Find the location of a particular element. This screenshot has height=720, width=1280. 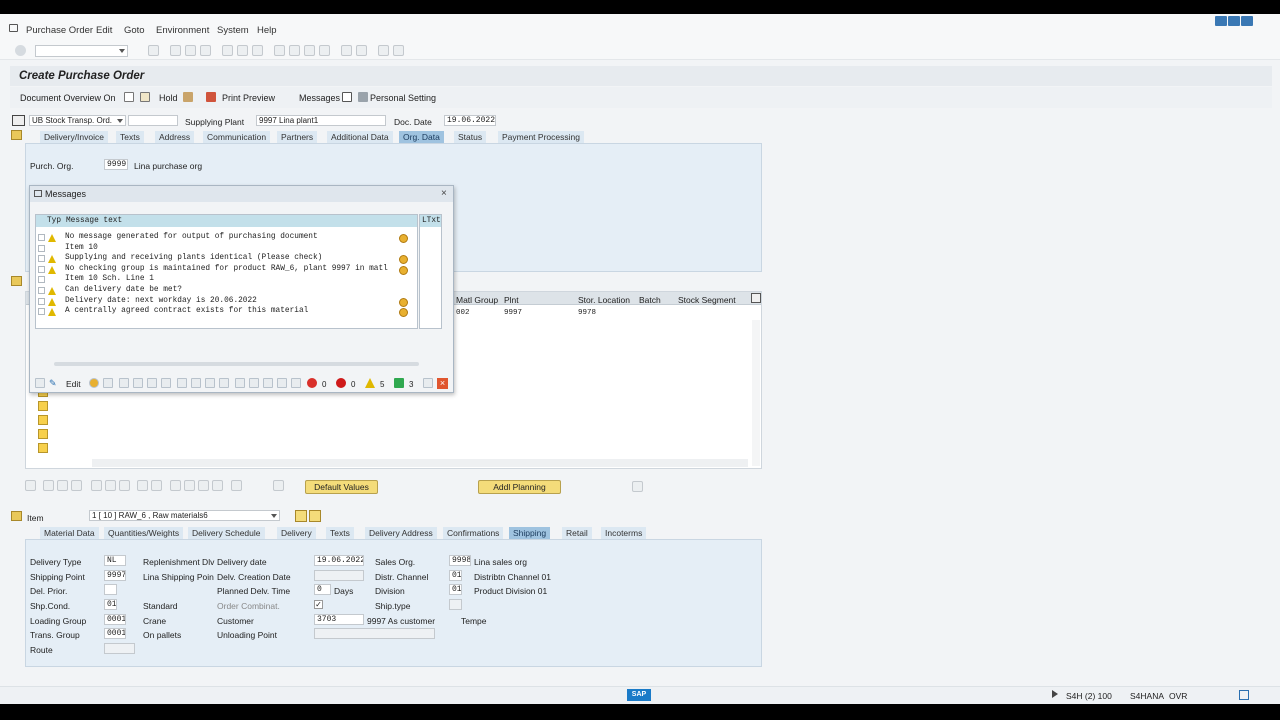

next-item-button is located at coordinates (315, 516).